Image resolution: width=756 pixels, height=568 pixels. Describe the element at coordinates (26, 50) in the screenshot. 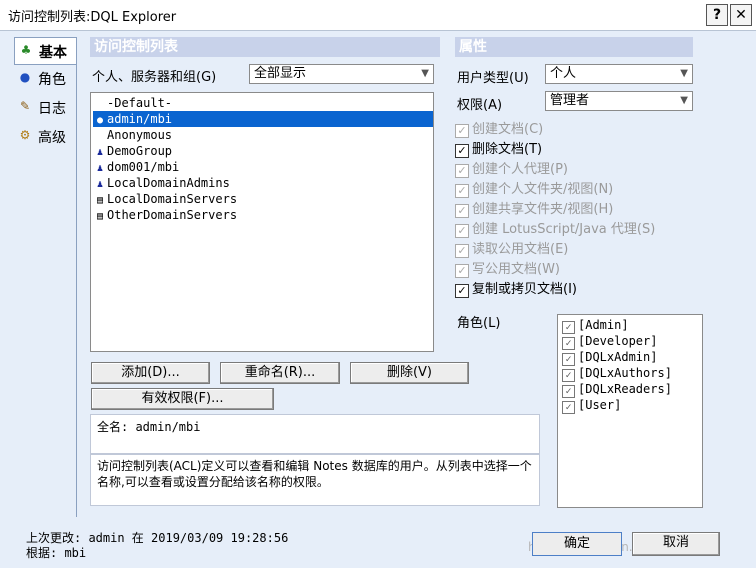

I see `basic-icon: ♣` at that location.